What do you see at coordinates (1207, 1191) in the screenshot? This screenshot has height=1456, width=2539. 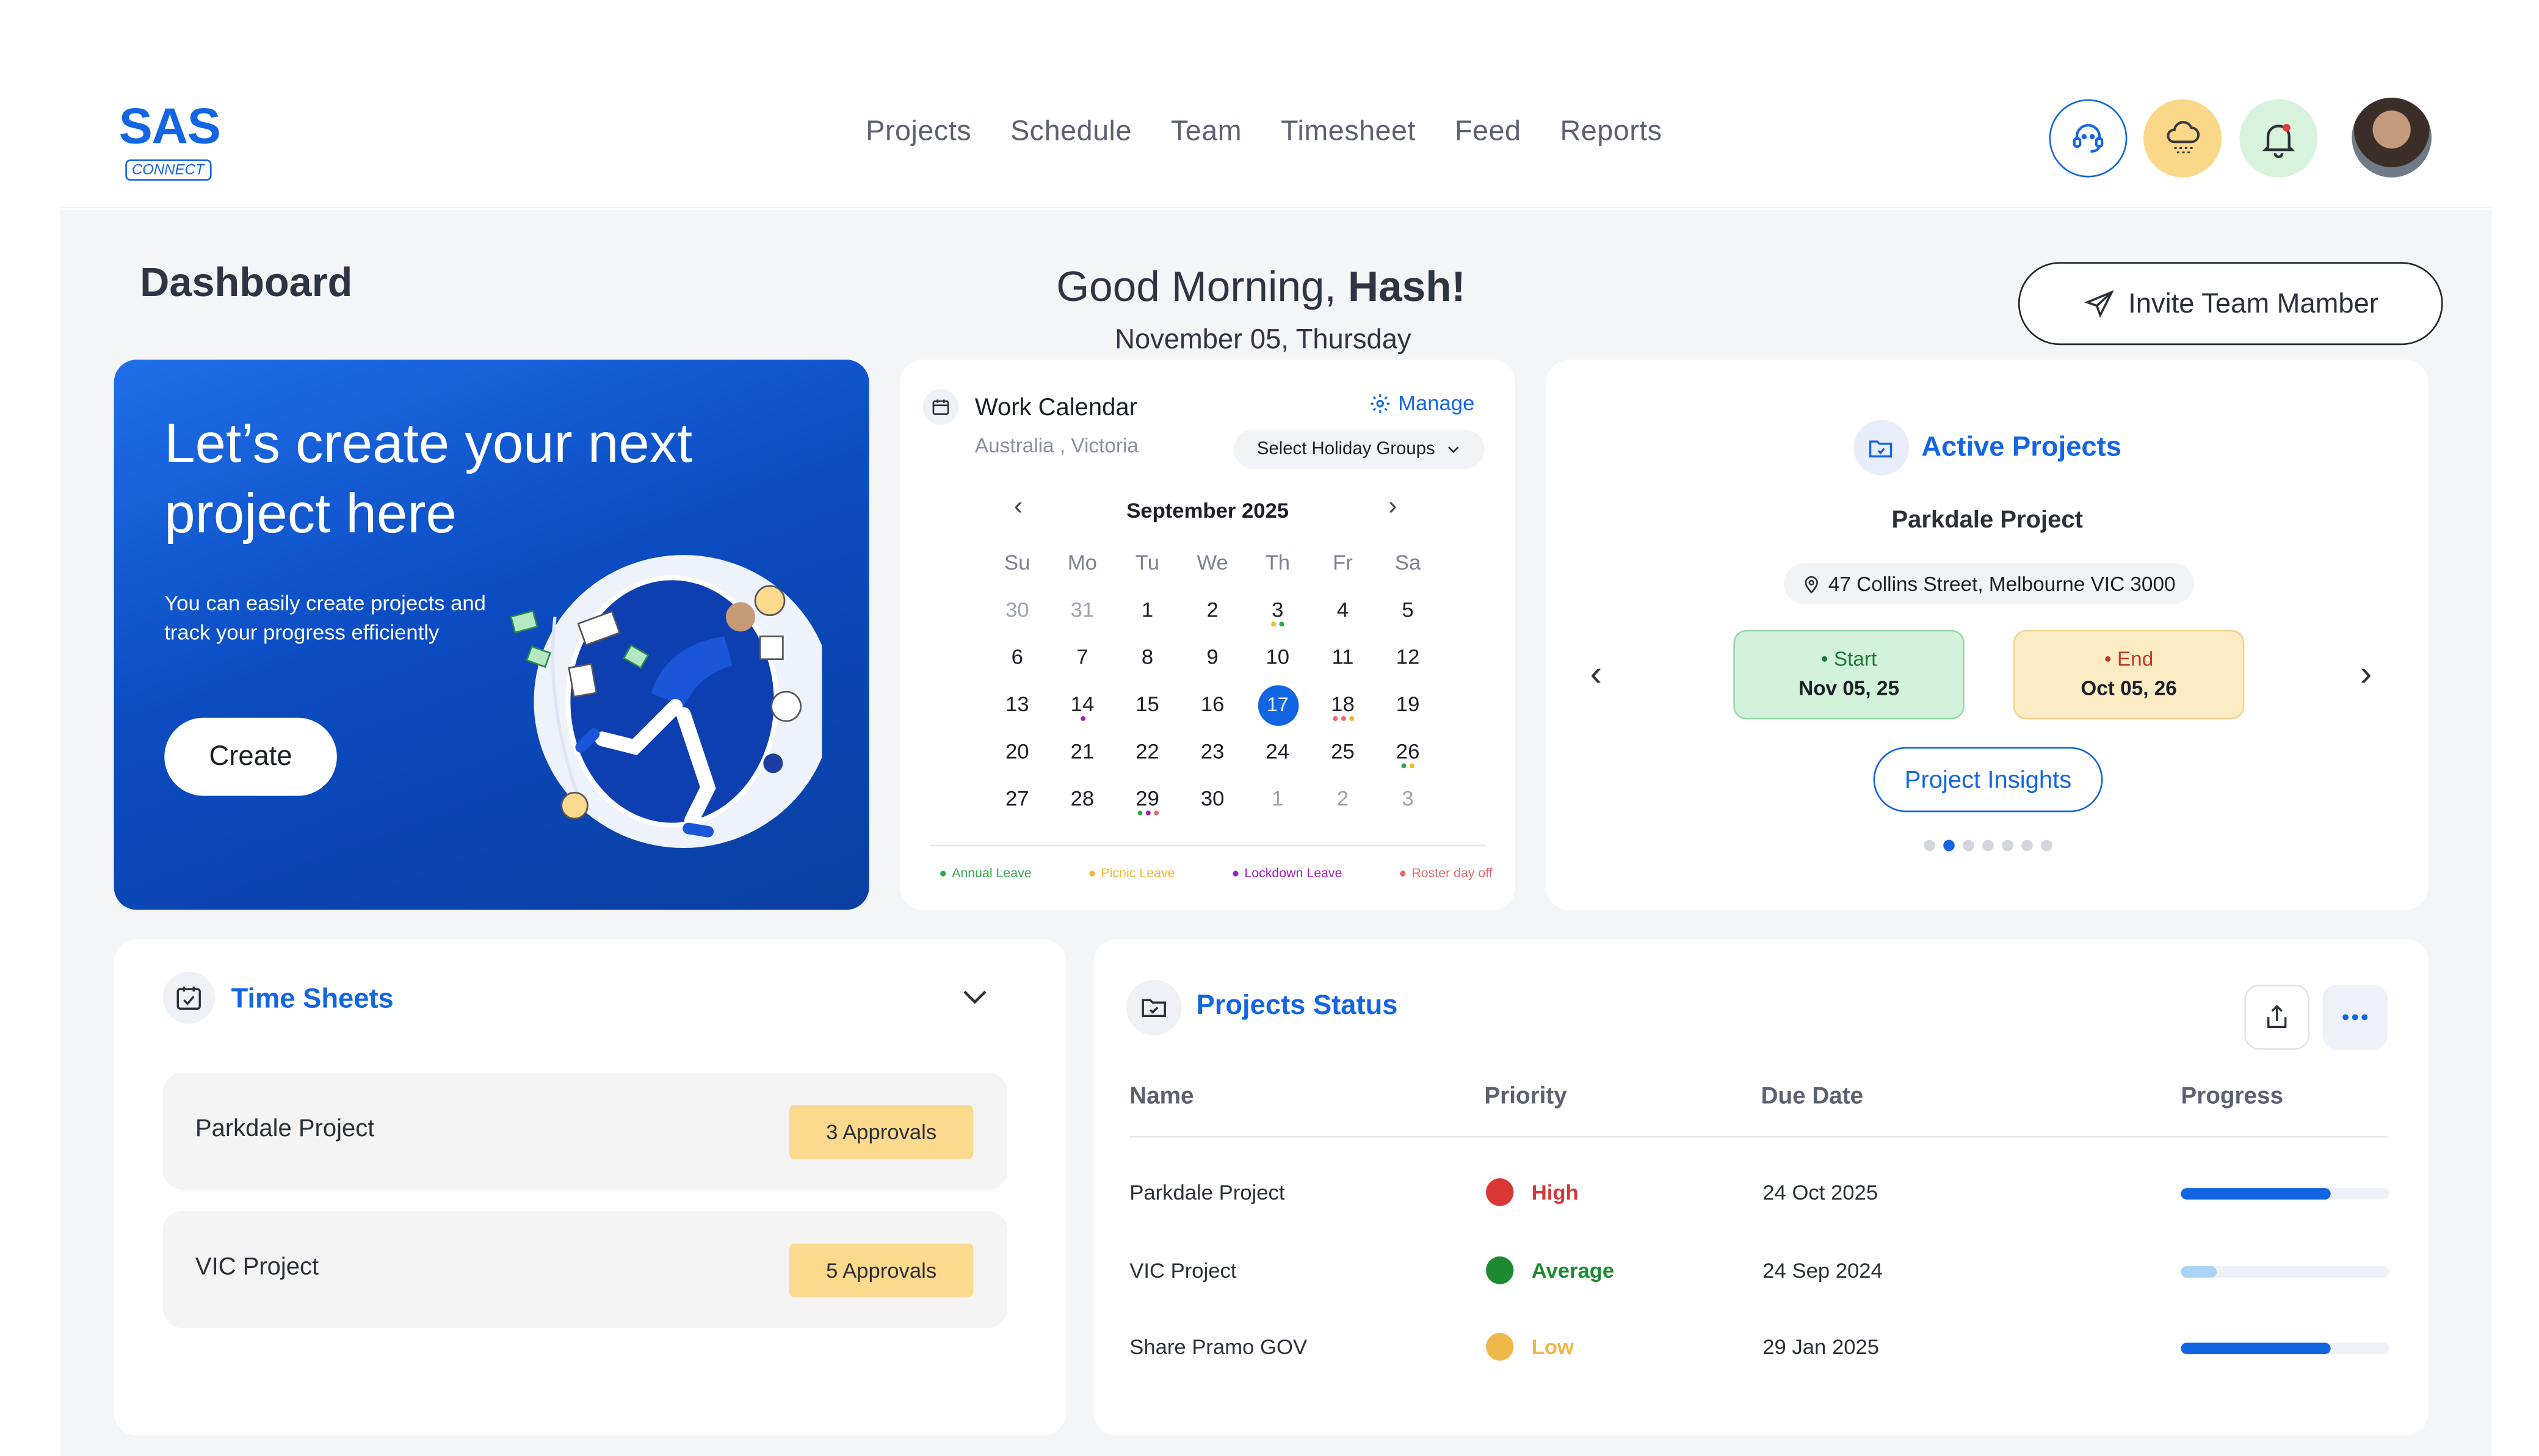 I see `project-name-cell: Parkdale Project` at bounding box center [1207, 1191].